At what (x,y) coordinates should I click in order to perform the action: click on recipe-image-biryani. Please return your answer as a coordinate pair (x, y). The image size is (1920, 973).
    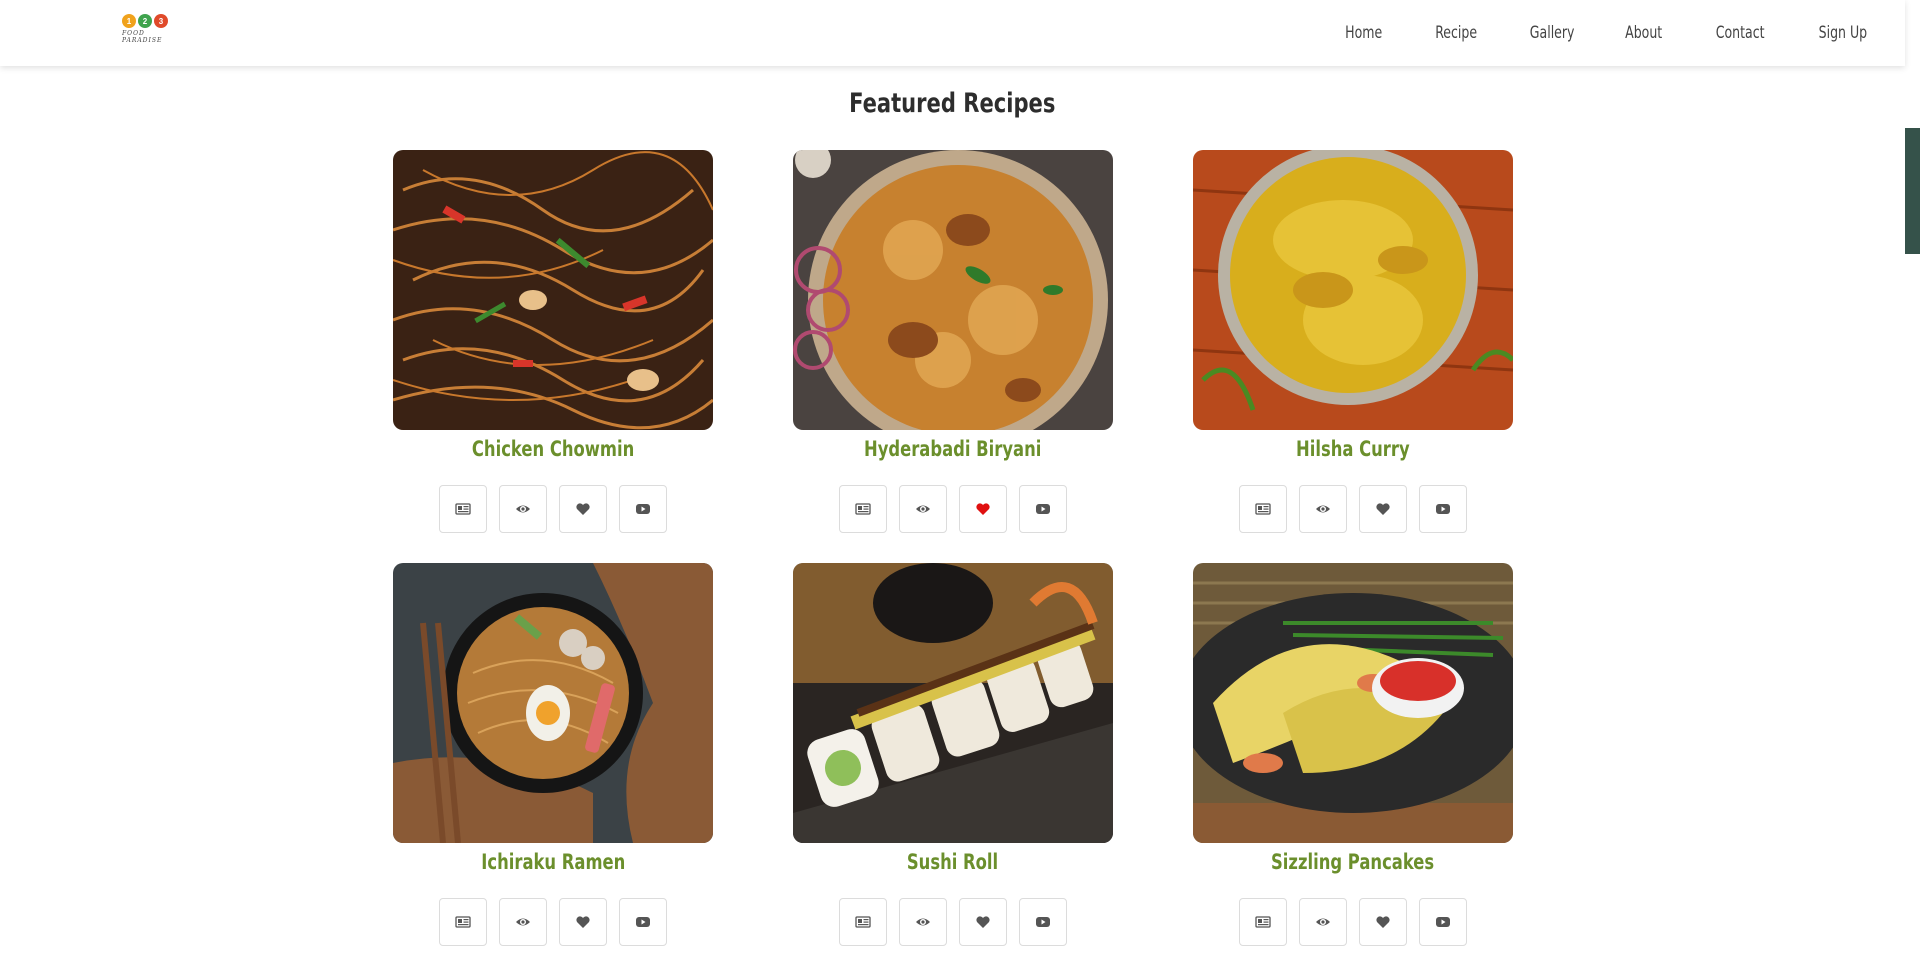
    Looking at the image, I should click on (953, 290).